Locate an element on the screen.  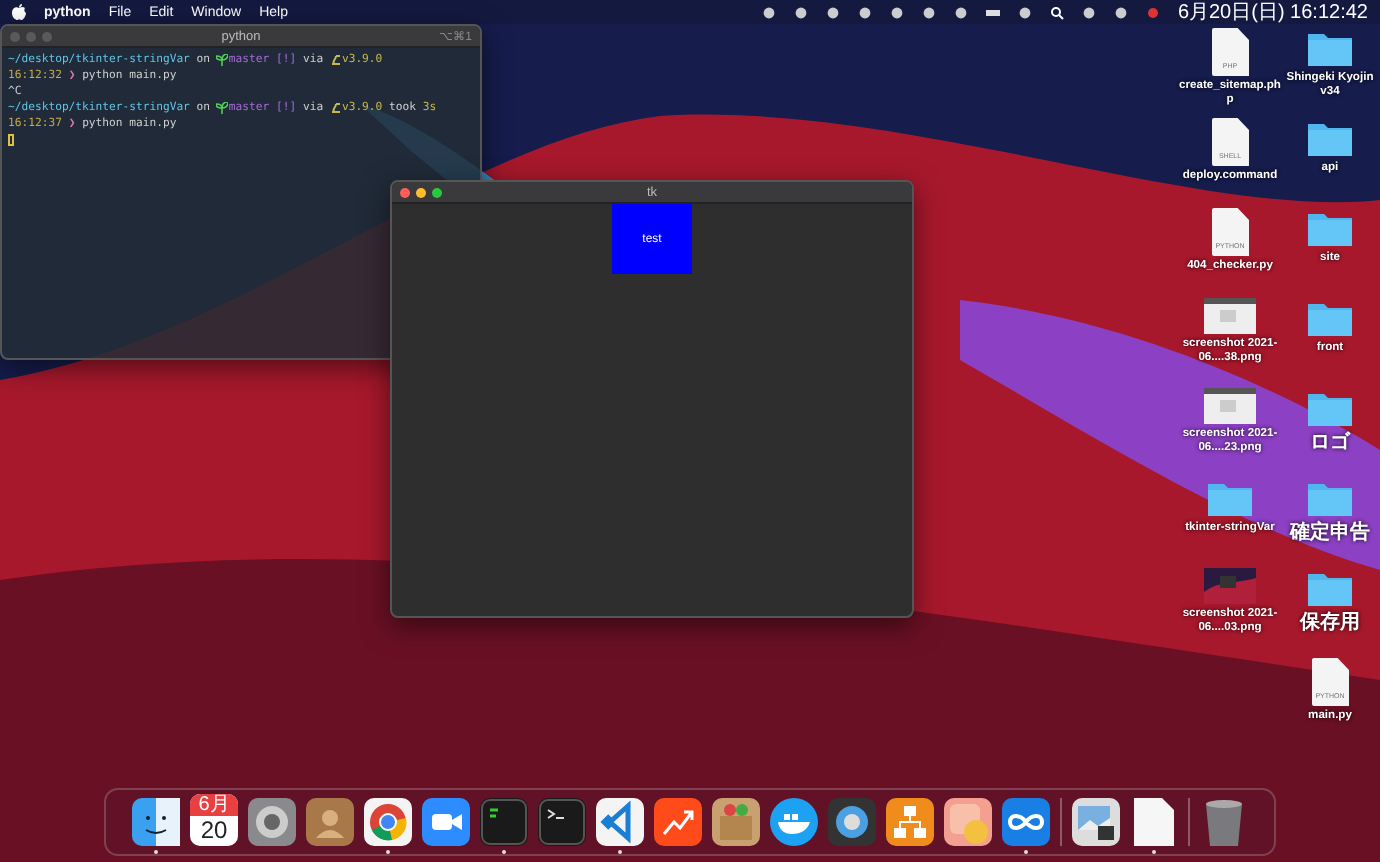
photo-preview-icon is located at coordinates (1096, 821).